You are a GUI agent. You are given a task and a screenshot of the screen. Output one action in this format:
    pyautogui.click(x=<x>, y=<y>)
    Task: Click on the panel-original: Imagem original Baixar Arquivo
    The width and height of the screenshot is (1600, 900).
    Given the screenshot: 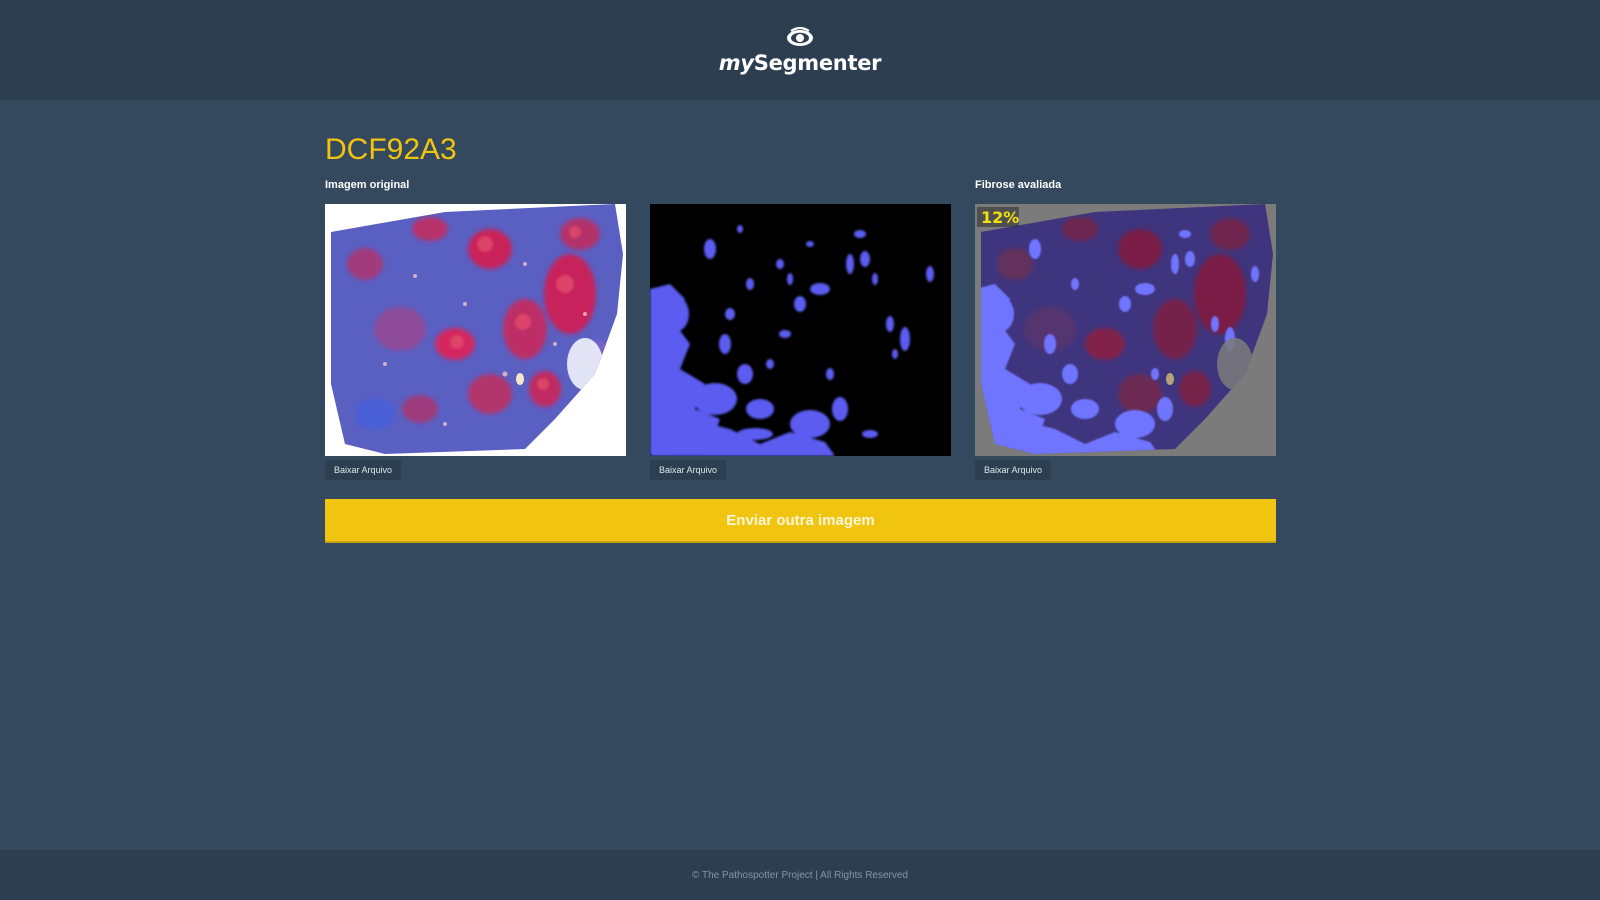 What is the action you would take?
    pyautogui.click(x=475, y=328)
    